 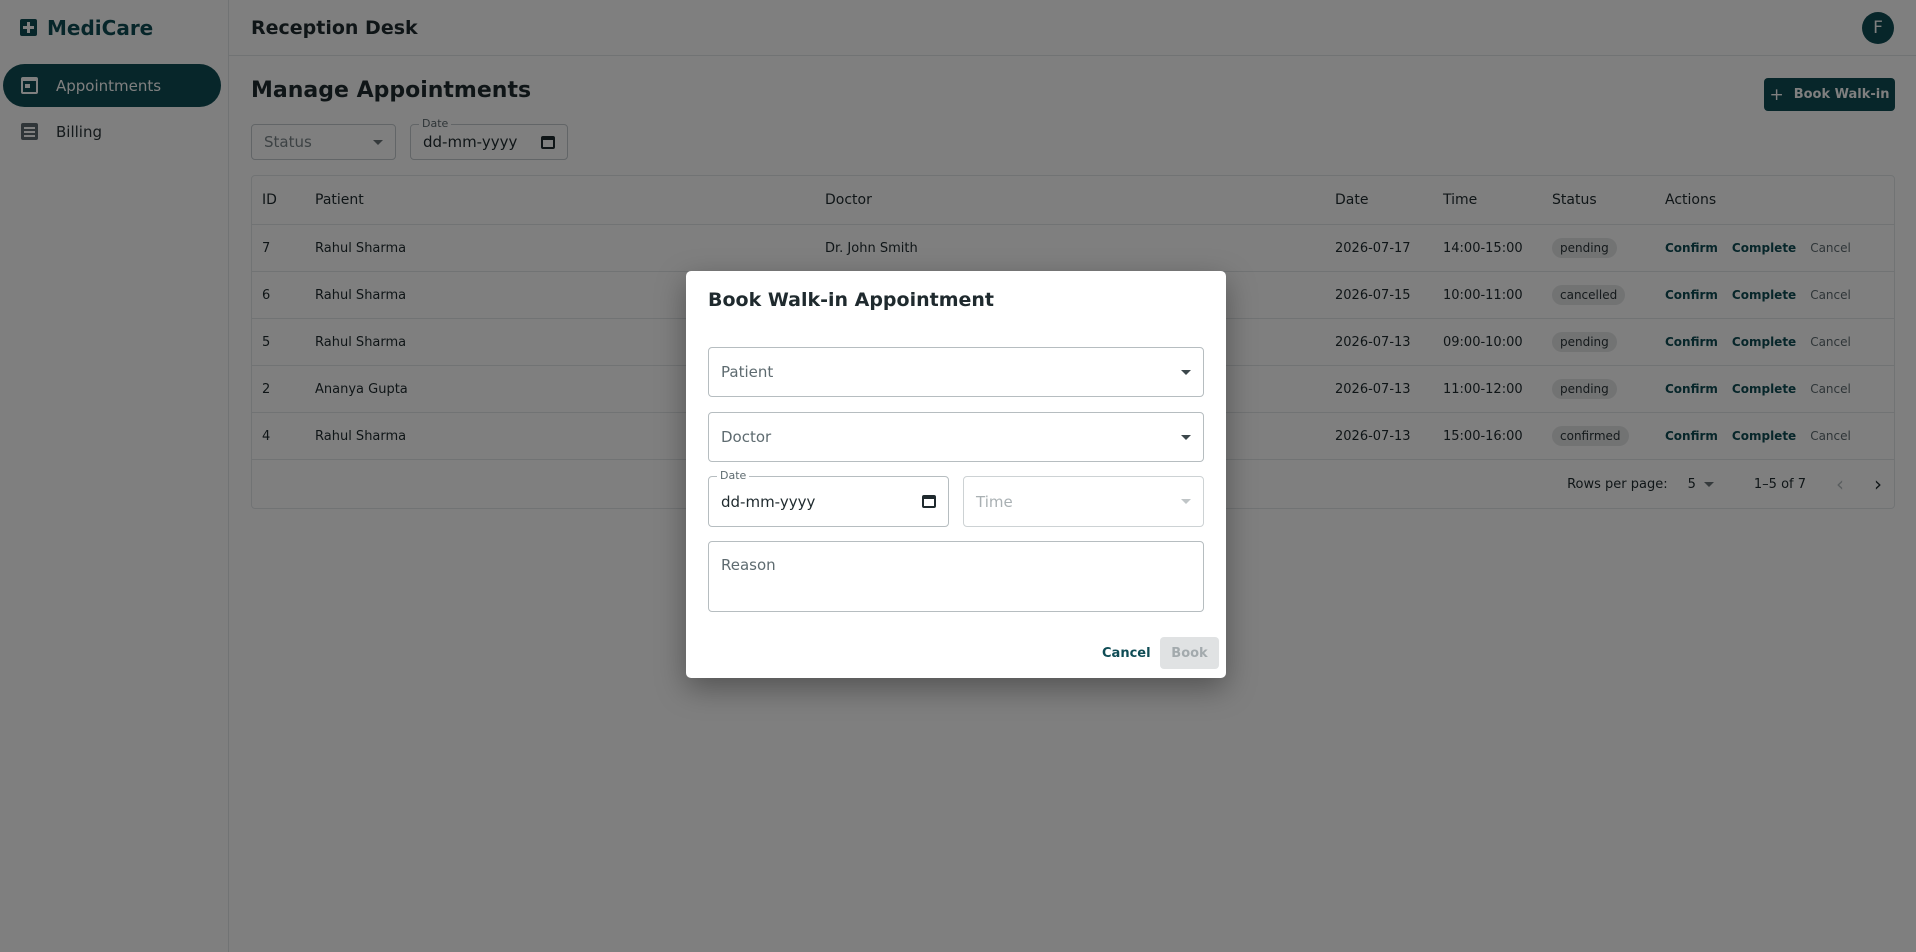 What do you see at coordinates (1189, 653) in the screenshot?
I see `dialog-book-button: Book` at bounding box center [1189, 653].